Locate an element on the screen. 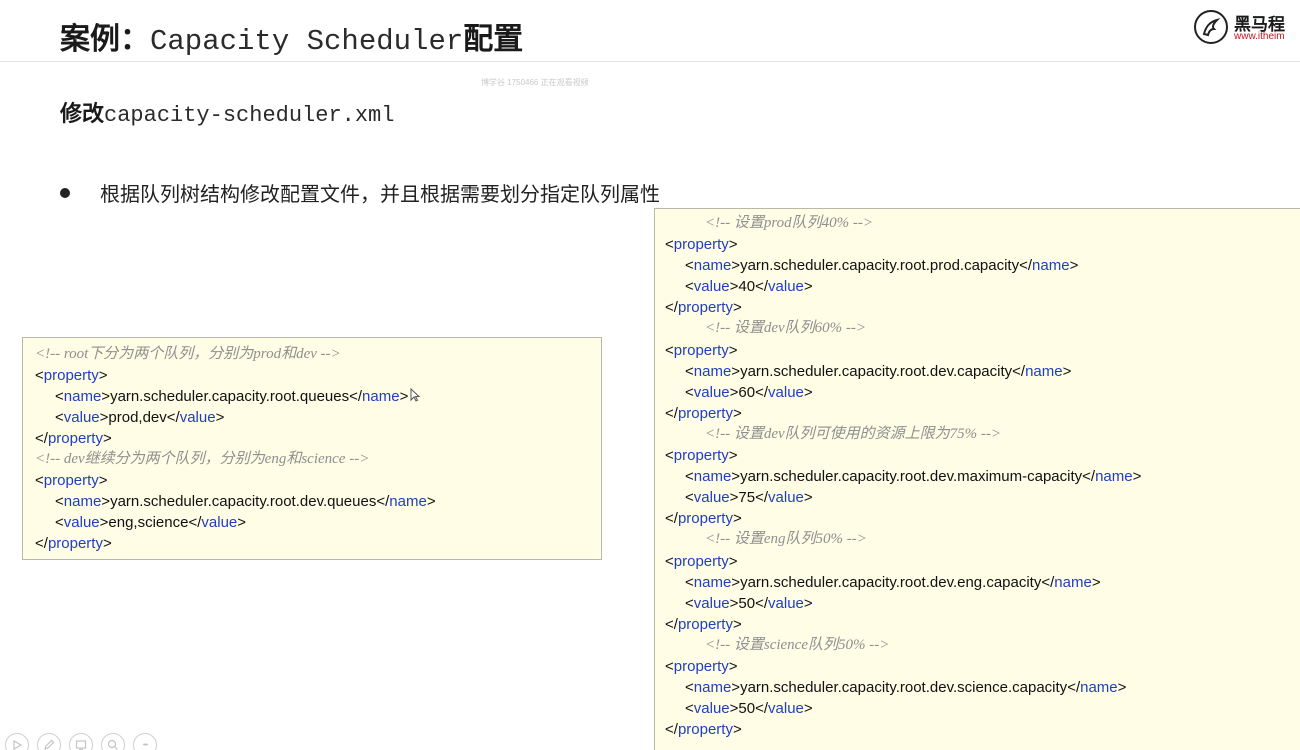  subtitle: 修改 capacity-scheduler.xml is located at coordinates (227, 112).